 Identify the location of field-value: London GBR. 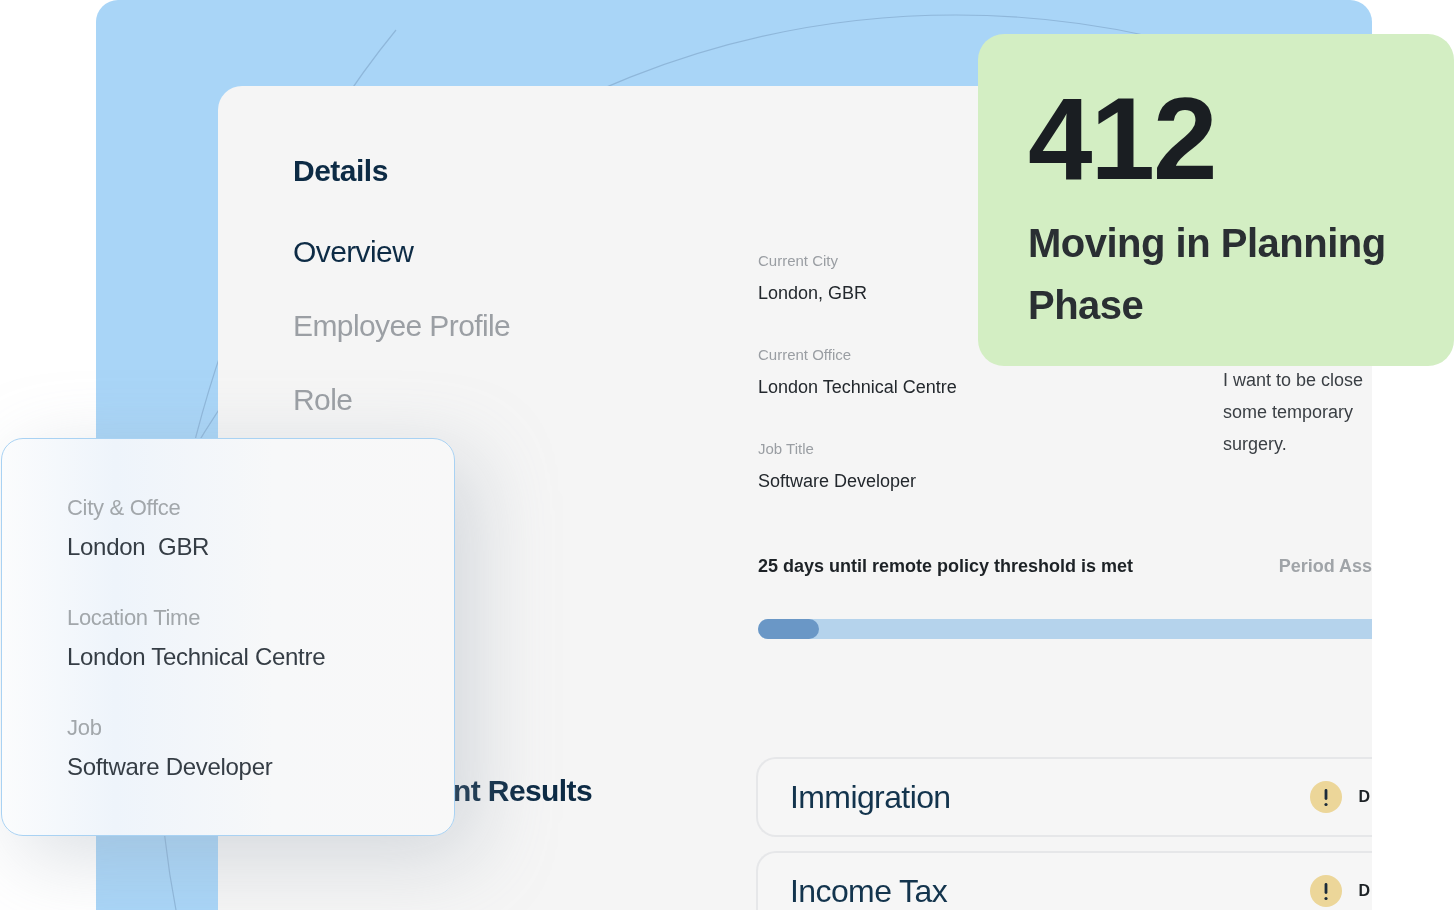
(139, 547).